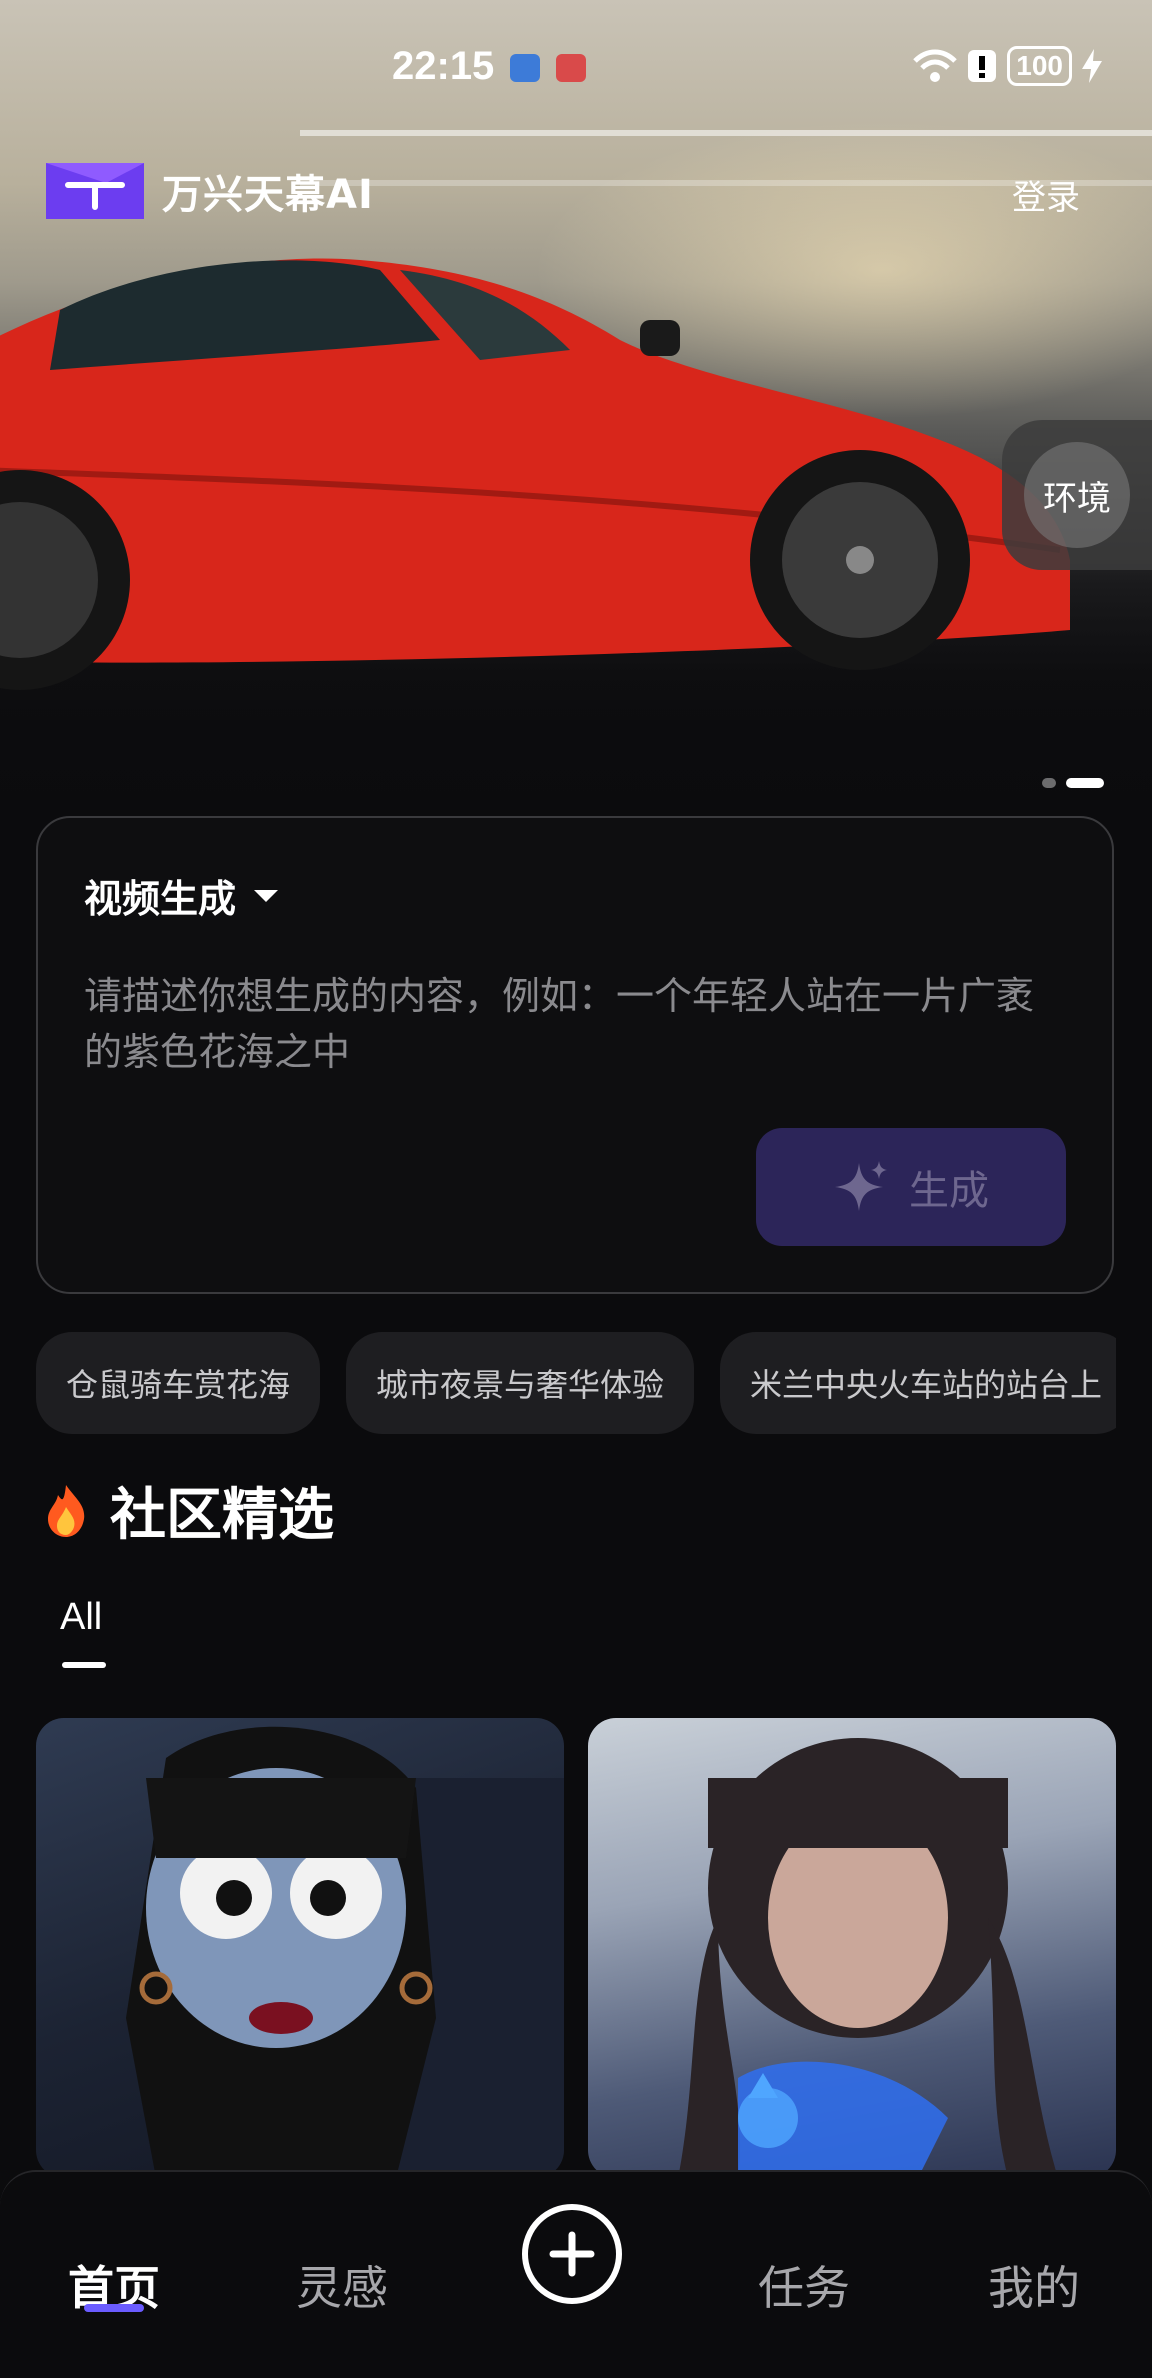 Image resolution: width=1152 pixels, height=2378 pixels. I want to click on suggestion-chip: 城市夜景与奢华体验, so click(520, 1383).